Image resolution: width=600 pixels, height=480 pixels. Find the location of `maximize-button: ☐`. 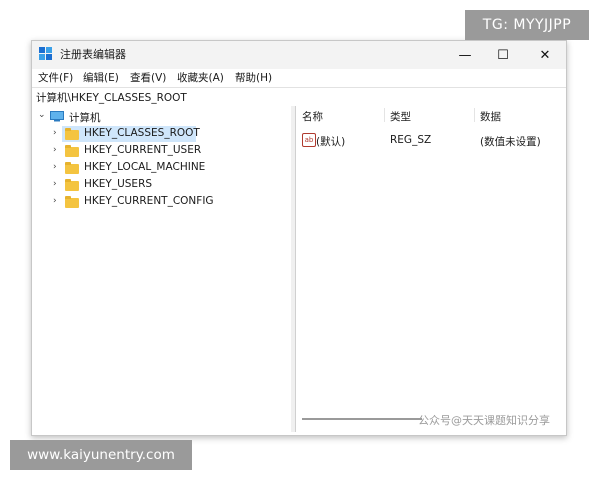

maximize-button: ☐ is located at coordinates (503, 55).